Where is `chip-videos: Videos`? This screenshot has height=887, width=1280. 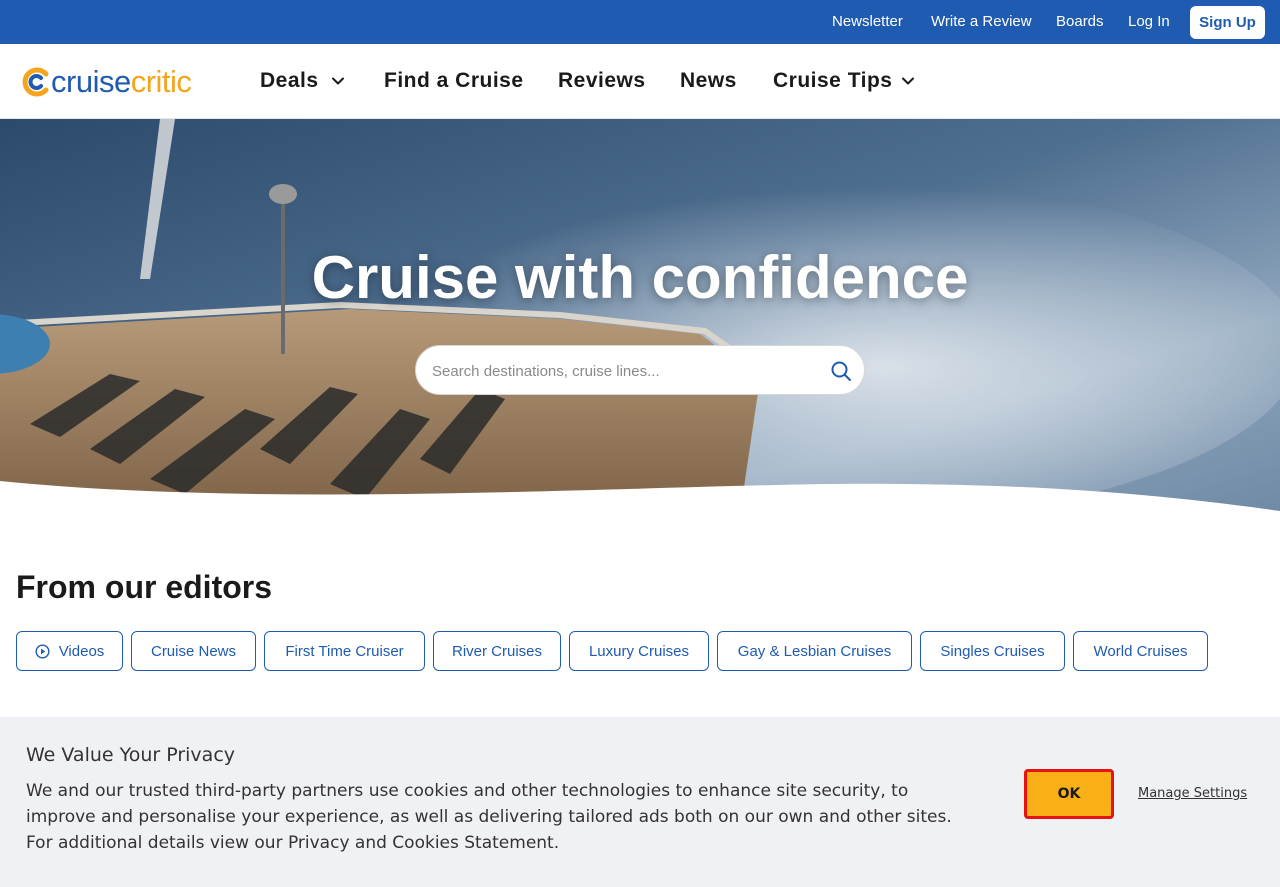 chip-videos: Videos is located at coordinates (69, 651).